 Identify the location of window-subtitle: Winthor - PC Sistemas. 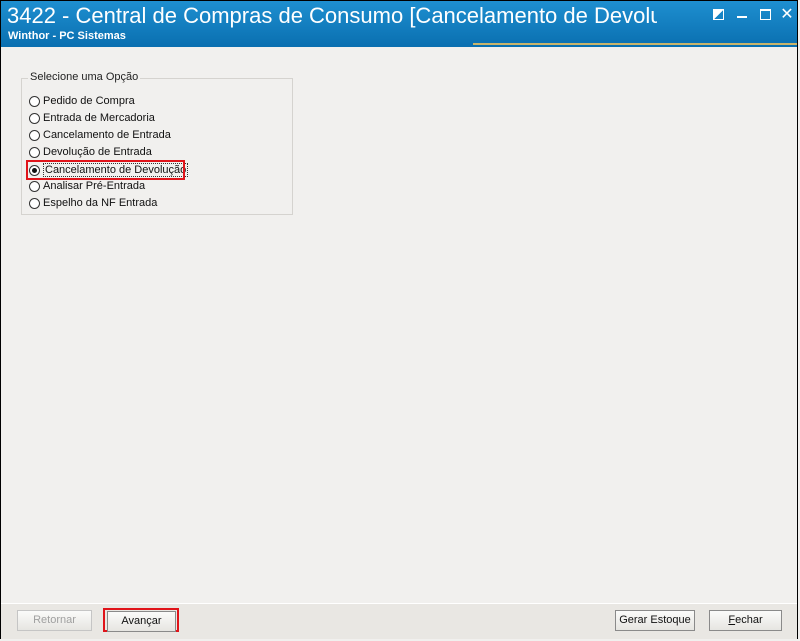
(67, 36).